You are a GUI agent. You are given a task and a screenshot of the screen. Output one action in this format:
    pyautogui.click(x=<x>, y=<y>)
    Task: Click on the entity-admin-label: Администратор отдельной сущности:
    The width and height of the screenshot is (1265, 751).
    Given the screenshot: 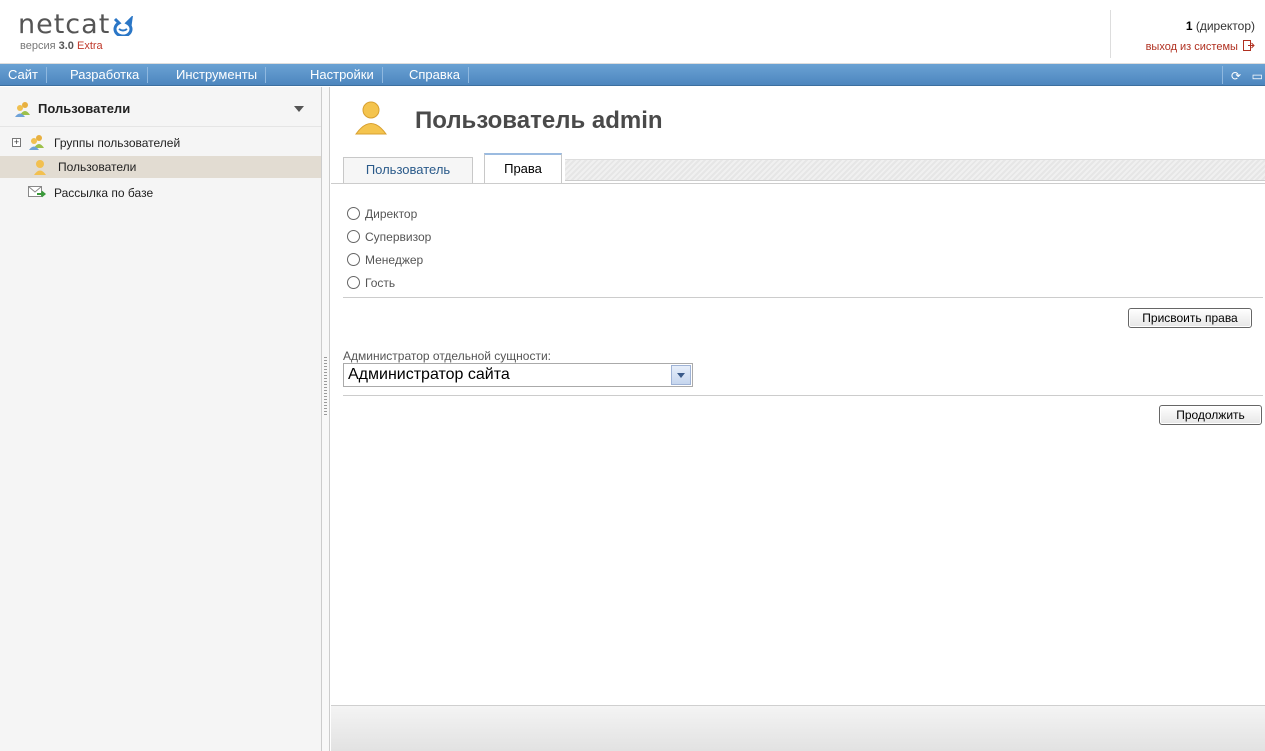 What is the action you would take?
    pyautogui.click(x=447, y=356)
    